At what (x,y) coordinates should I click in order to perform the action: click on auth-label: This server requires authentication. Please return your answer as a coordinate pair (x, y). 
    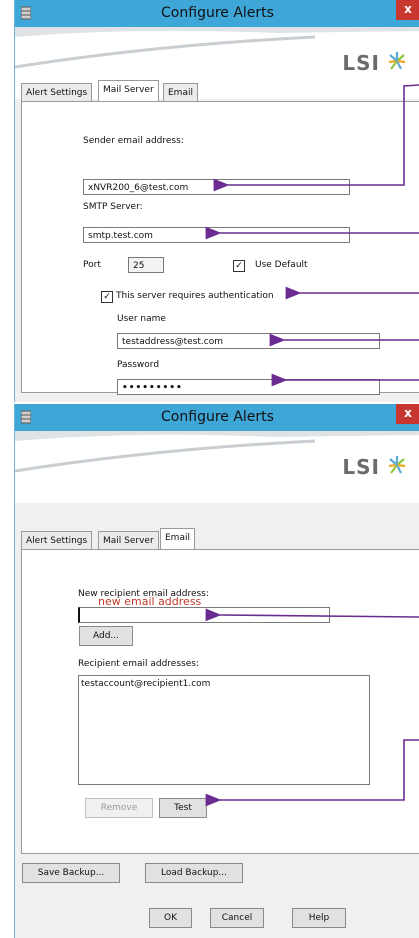
    Looking at the image, I should click on (195, 296).